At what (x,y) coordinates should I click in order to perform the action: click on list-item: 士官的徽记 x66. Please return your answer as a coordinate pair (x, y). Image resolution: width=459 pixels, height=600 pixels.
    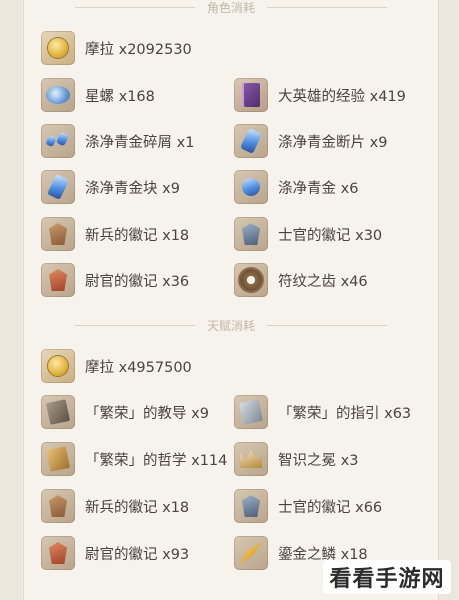
    Looking at the image, I should click on (308, 506).